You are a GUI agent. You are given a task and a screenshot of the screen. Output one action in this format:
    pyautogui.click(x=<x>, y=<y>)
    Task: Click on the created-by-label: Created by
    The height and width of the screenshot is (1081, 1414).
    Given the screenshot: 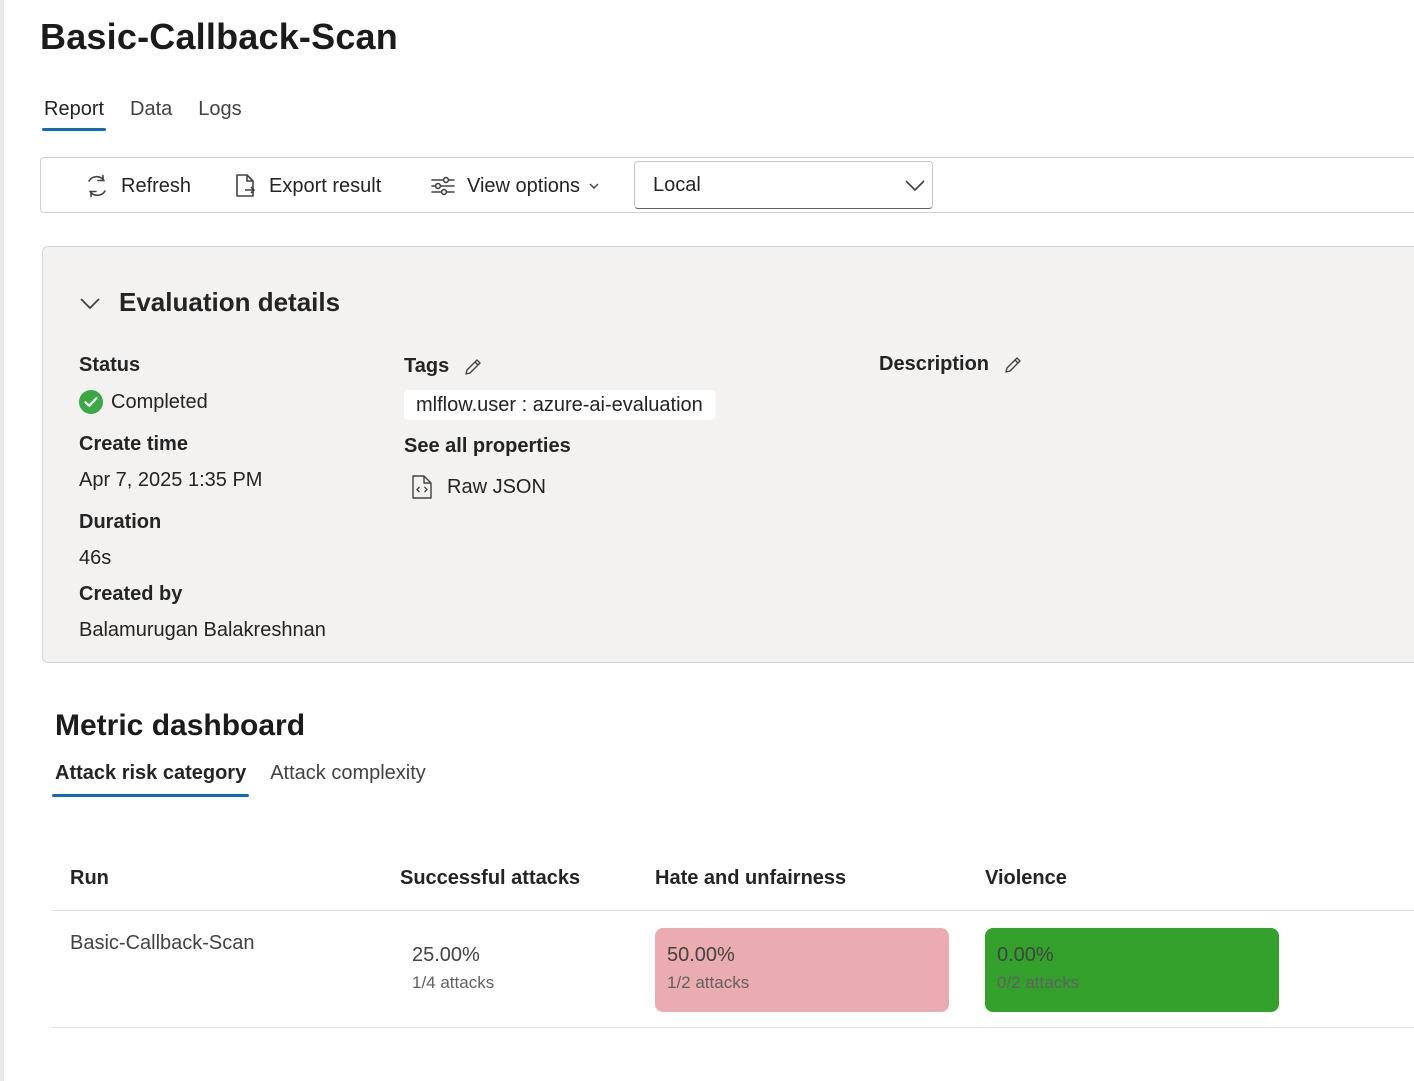 What is the action you would take?
    pyautogui.click(x=131, y=594)
    